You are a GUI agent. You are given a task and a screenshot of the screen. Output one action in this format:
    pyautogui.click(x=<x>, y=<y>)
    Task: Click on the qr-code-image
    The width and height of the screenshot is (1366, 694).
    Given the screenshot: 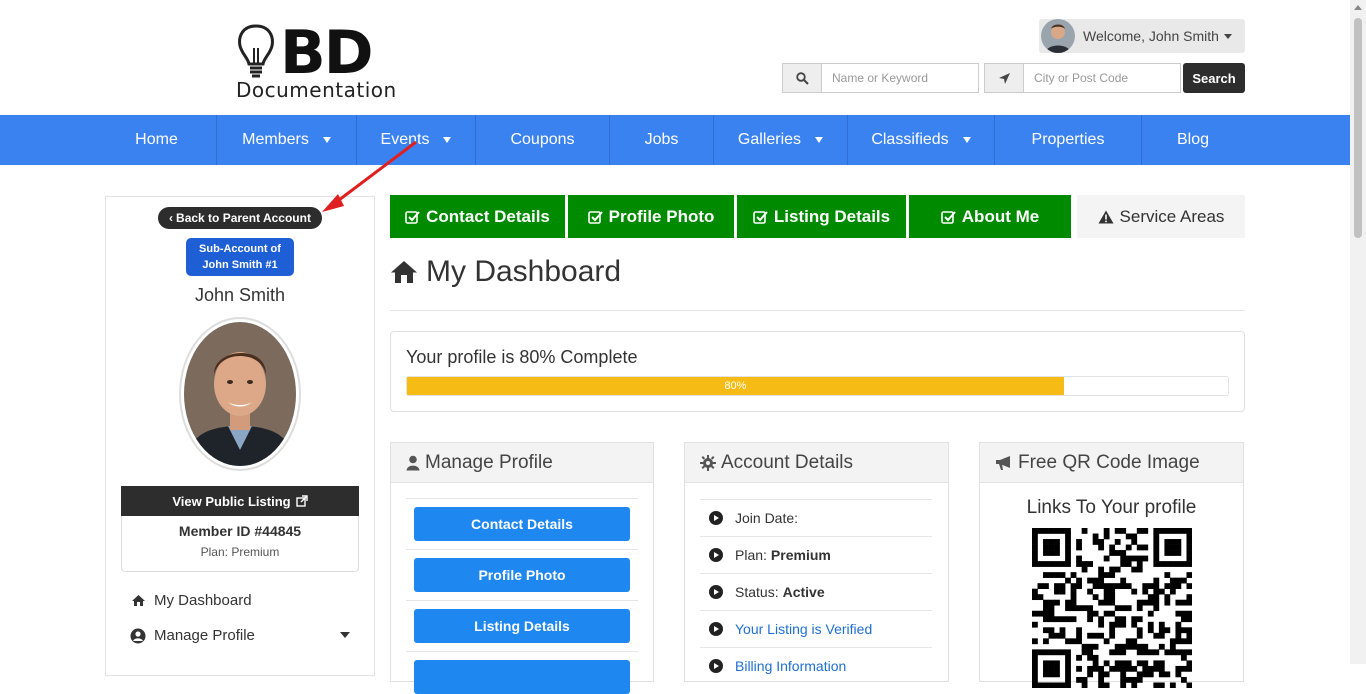 What is the action you would take?
    pyautogui.click(x=1112, y=608)
    